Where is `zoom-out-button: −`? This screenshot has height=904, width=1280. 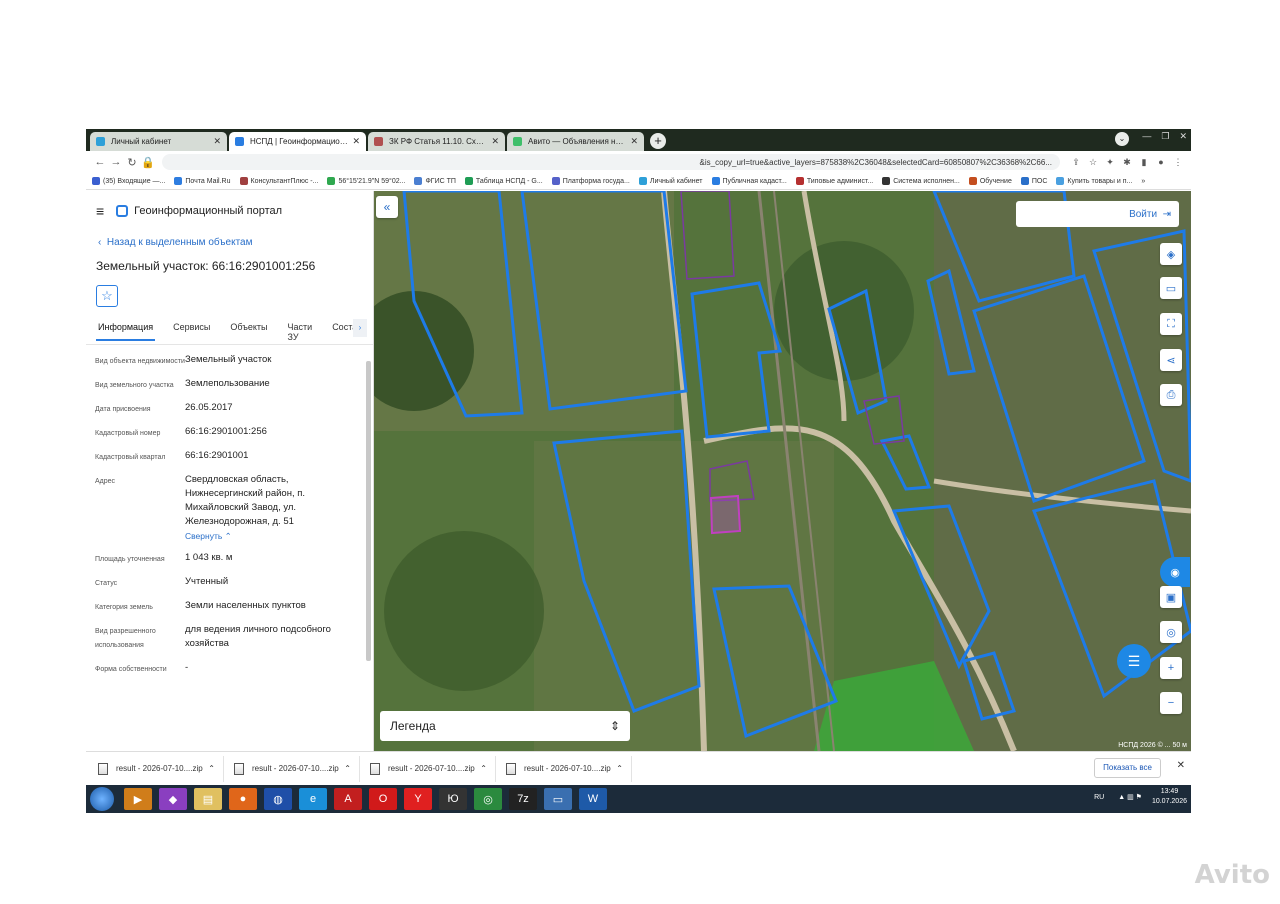
zoom-out-button: − is located at coordinates (1171, 703).